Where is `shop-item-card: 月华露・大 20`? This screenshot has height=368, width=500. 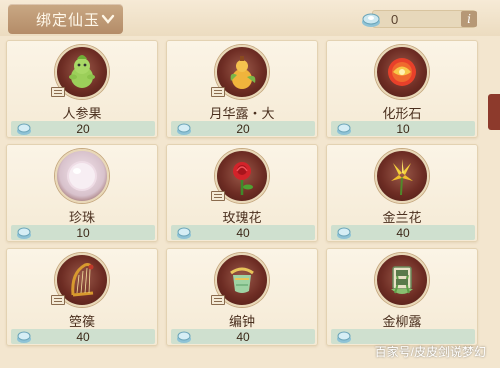 shop-item-card: 月华露・大 20 is located at coordinates (242, 89).